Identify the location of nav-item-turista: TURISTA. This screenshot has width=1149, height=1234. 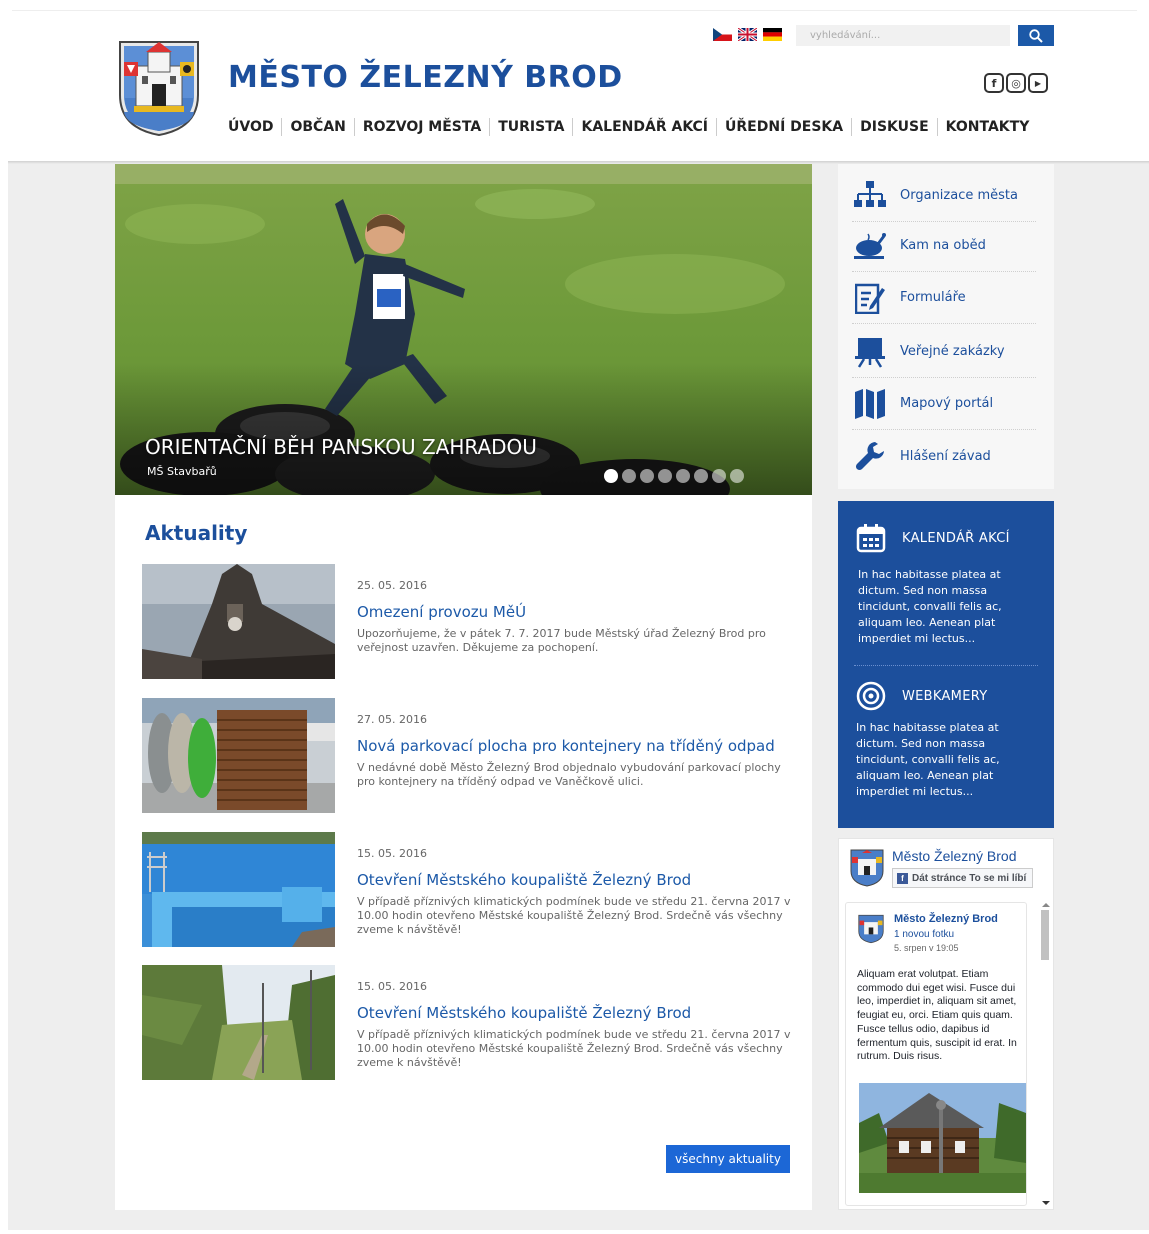
(530, 127).